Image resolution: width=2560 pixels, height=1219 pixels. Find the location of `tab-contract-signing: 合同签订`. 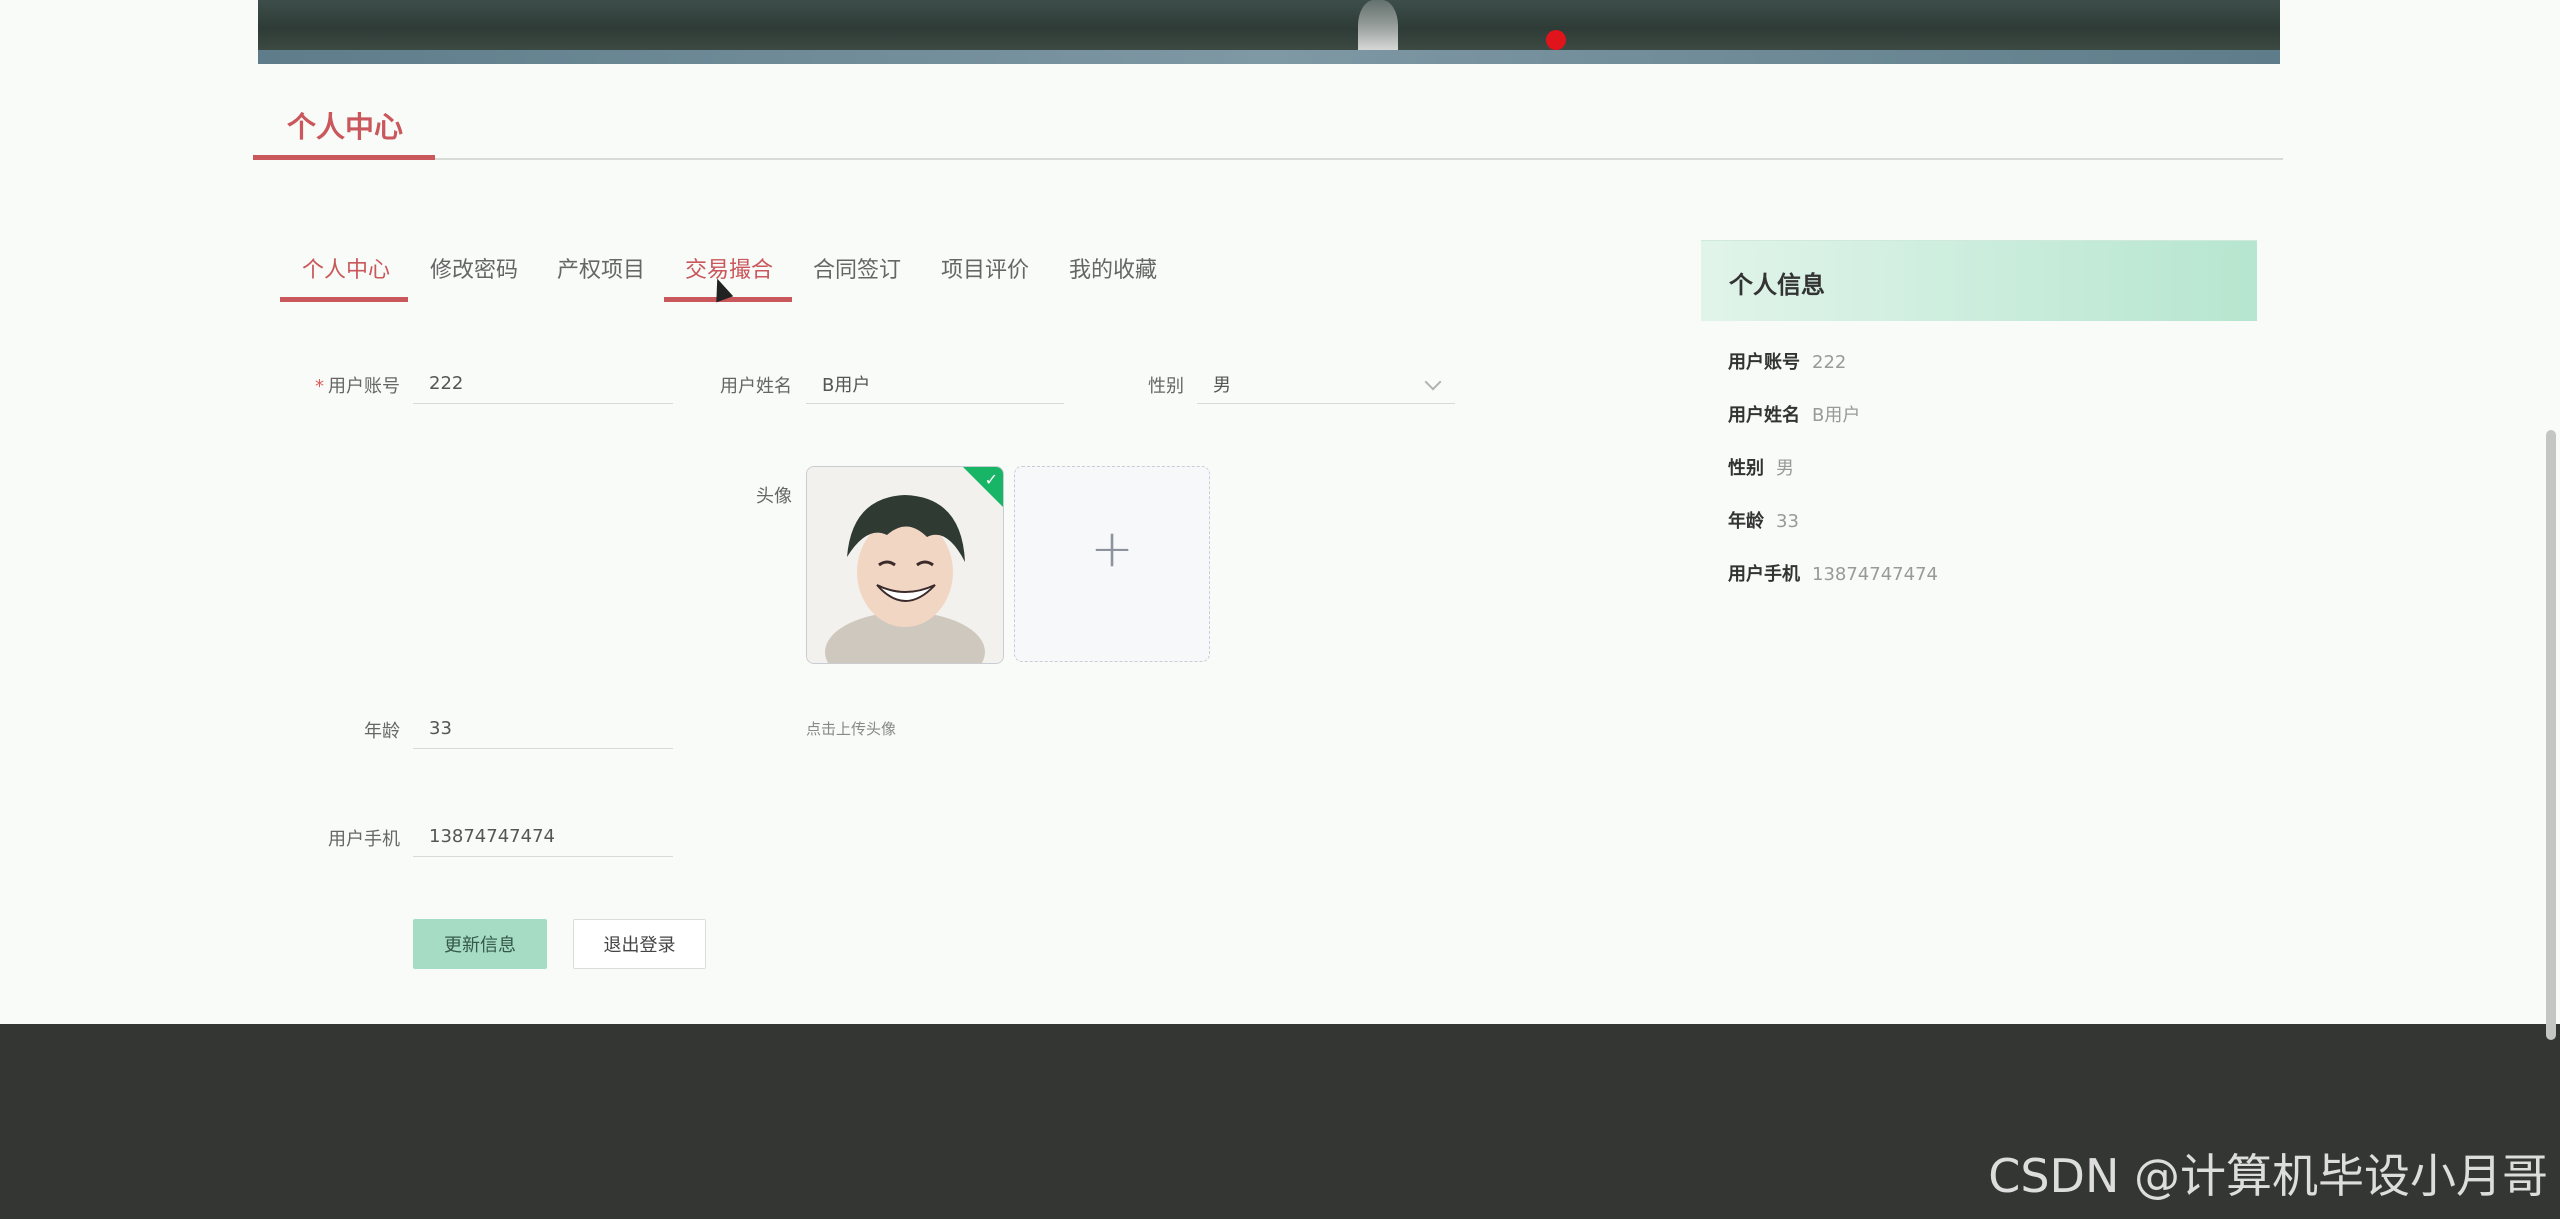

tab-contract-signing: 合同签订 is located at coordinates (857, 268).